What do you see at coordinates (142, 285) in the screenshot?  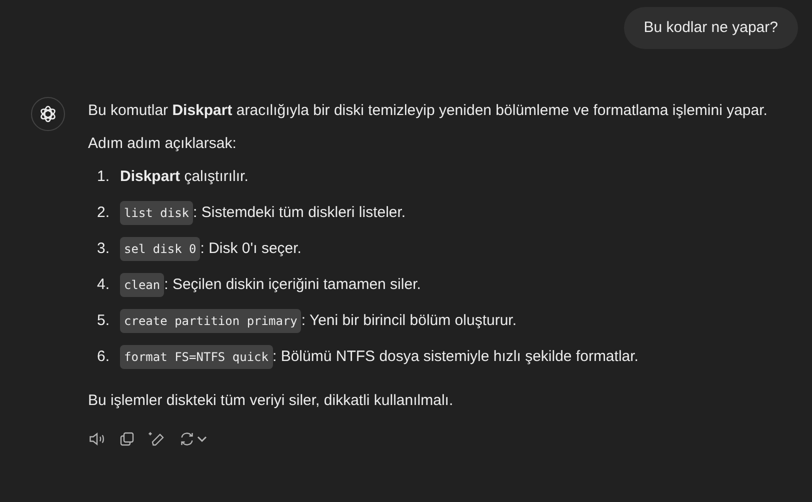 I see `inline-code: clean` at bounding box center [142, 285].